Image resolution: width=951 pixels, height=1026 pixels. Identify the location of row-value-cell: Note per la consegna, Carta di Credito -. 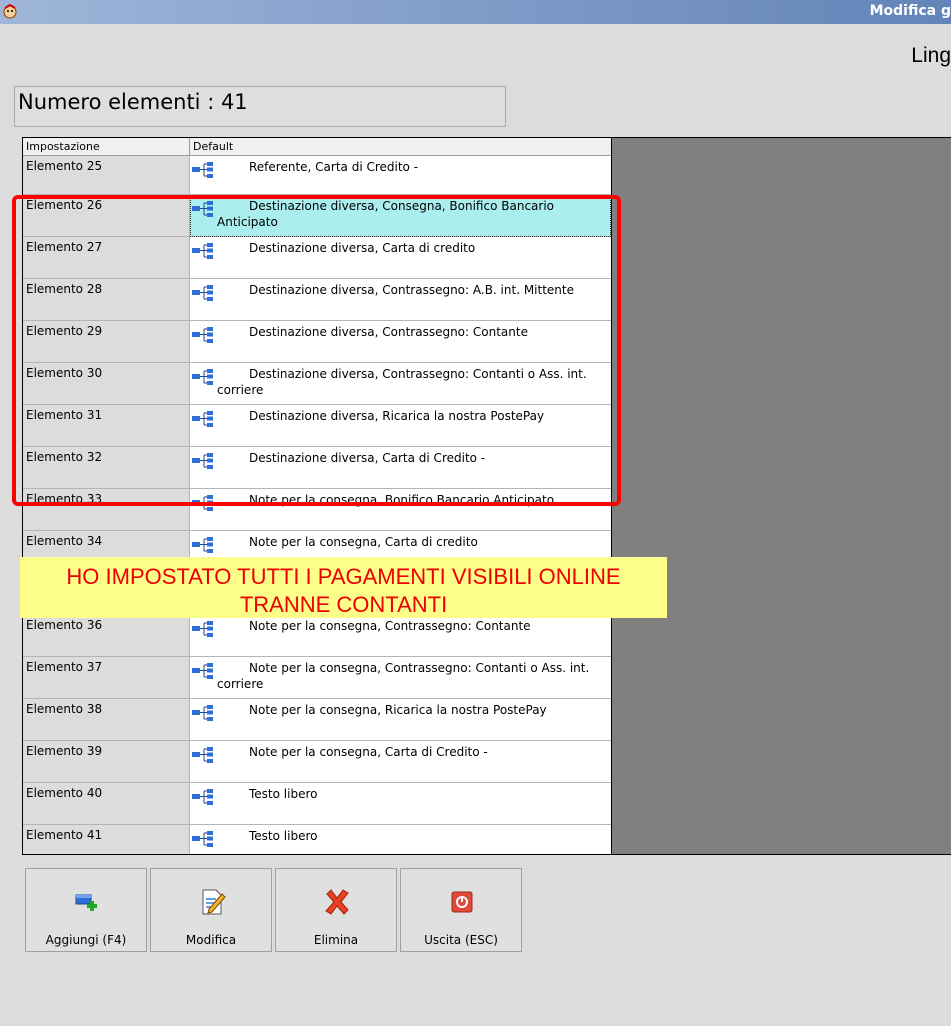
(400, 762).